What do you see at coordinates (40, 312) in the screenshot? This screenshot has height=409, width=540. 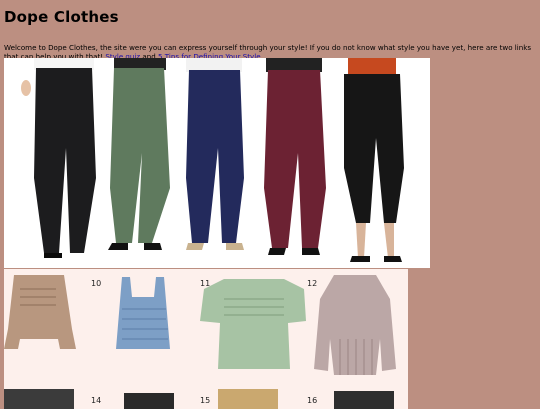 I see `floral-smocked-top-figure` at bounding box center [40, 312].